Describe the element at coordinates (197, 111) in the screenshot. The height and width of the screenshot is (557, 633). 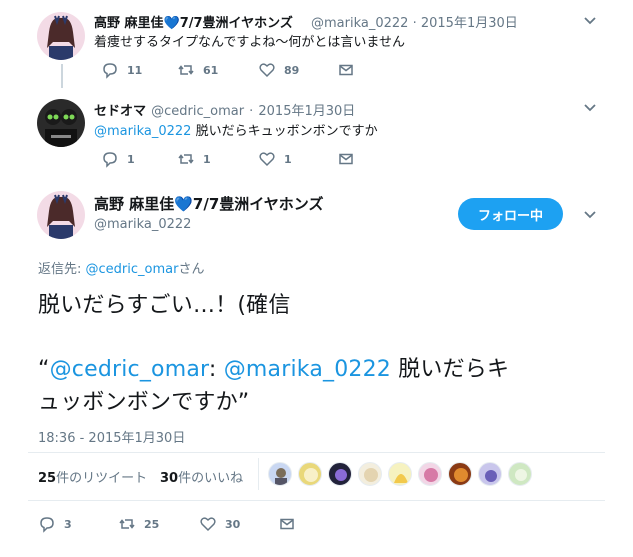
I see `handle-text: @cedric_omar` at that location.